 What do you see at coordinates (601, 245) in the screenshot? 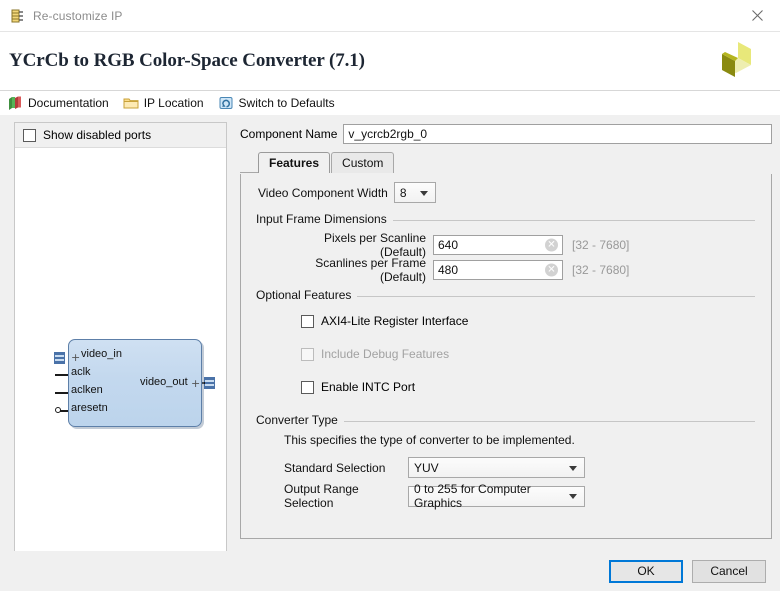
I see `pixels-per-scanline-hint: [32 - 7680]` at bounding box center [601, 245].